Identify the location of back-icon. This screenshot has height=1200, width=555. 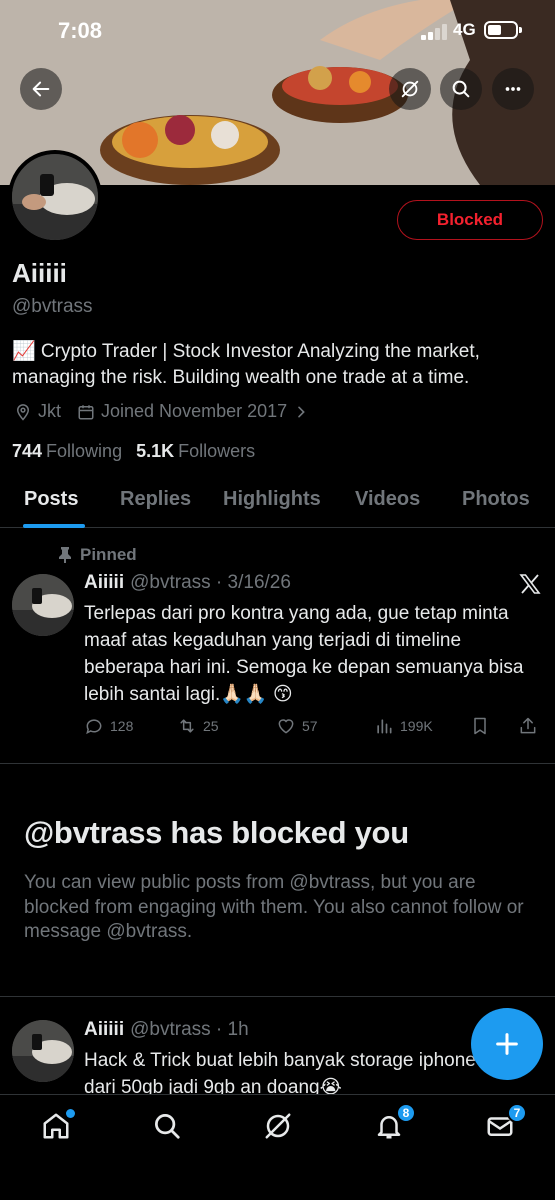
(41, 89).